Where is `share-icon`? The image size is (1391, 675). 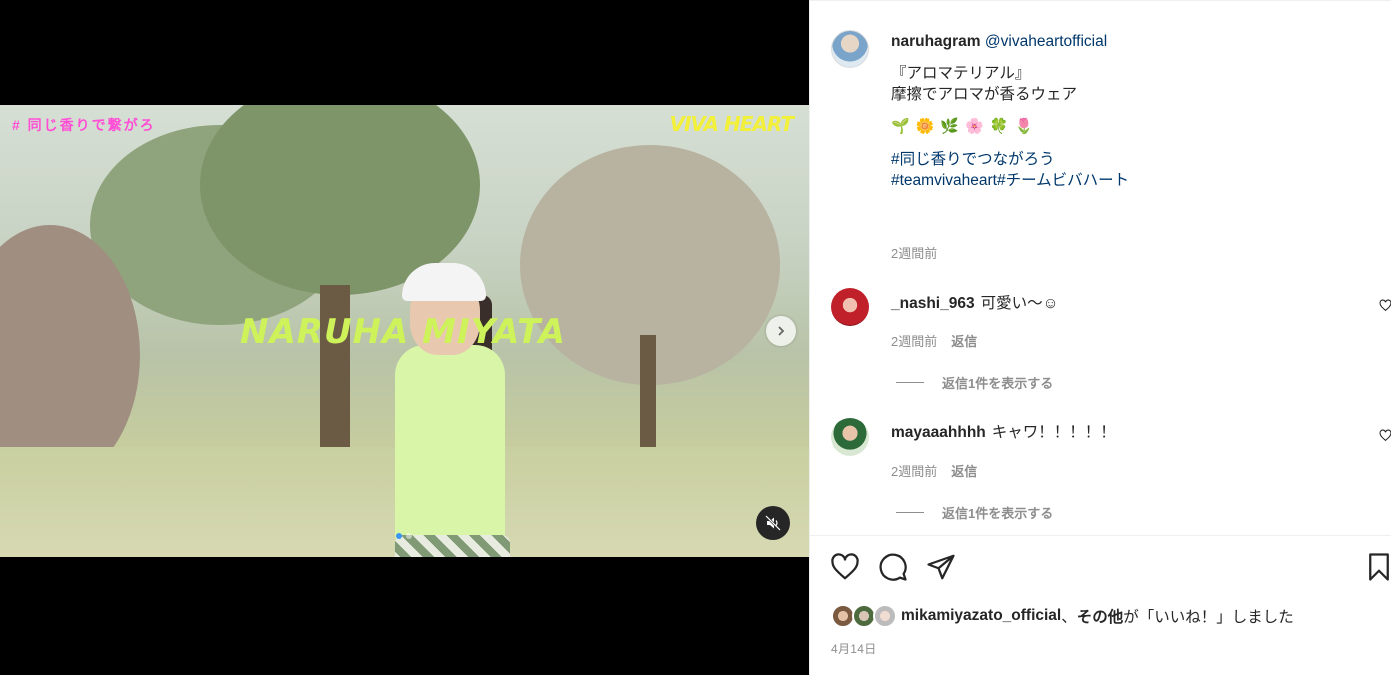 share-icon is located at coordinates (941, 567).